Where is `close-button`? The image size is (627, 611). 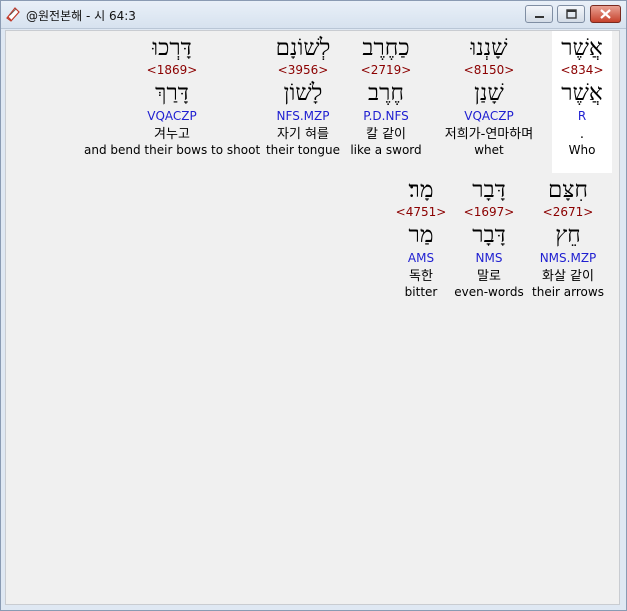
close-button is located at coordinates (605, 14).